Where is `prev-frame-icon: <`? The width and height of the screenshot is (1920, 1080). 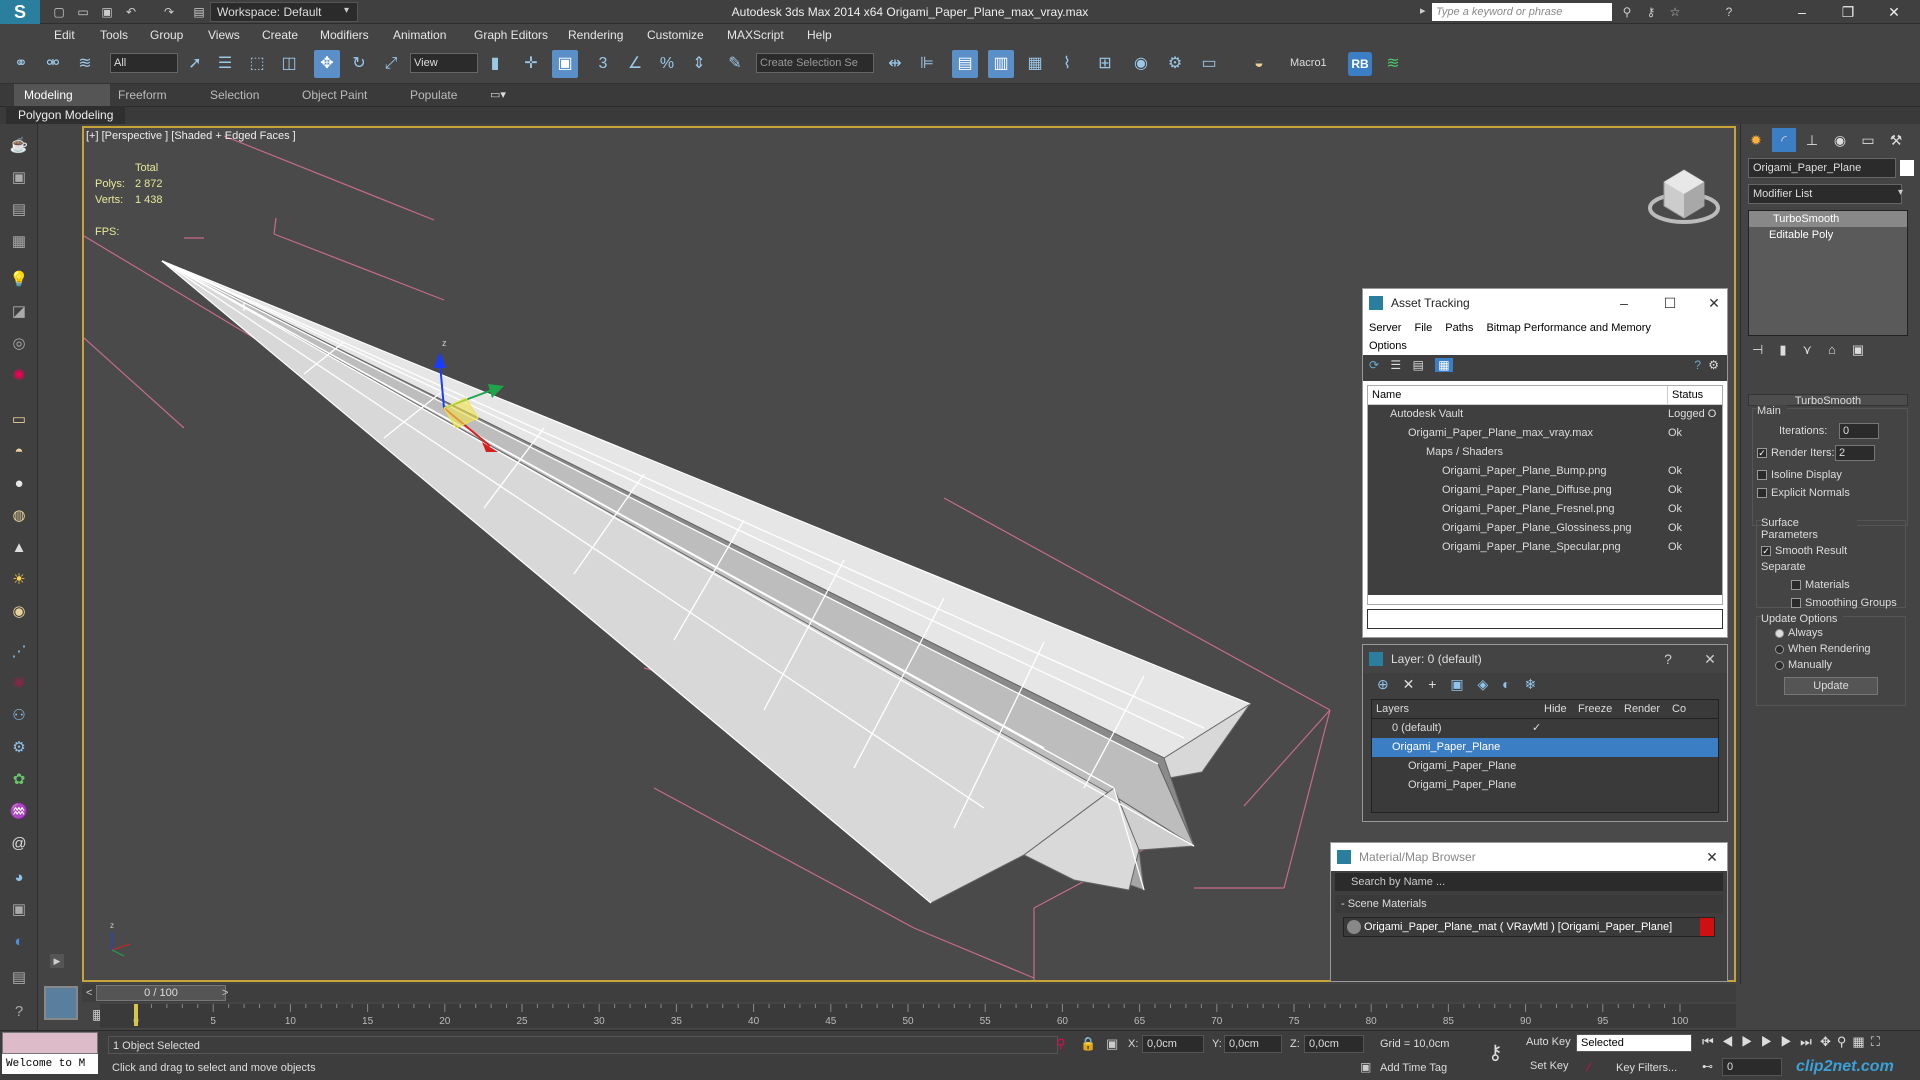
prev-frame-icon: < is located at coordinates (89, 993).